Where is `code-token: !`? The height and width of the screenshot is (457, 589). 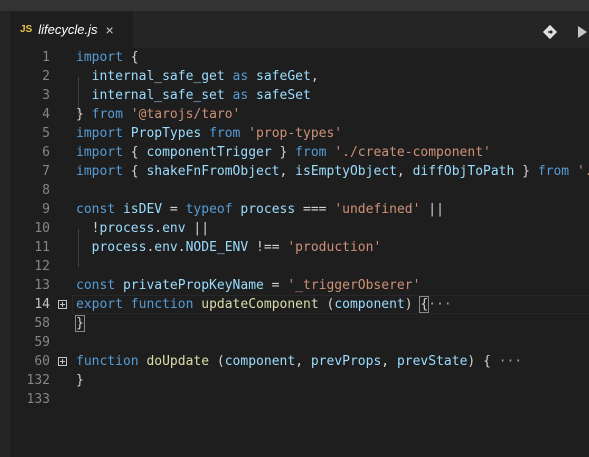 code-token: ! is located at coordinates (88, 228).